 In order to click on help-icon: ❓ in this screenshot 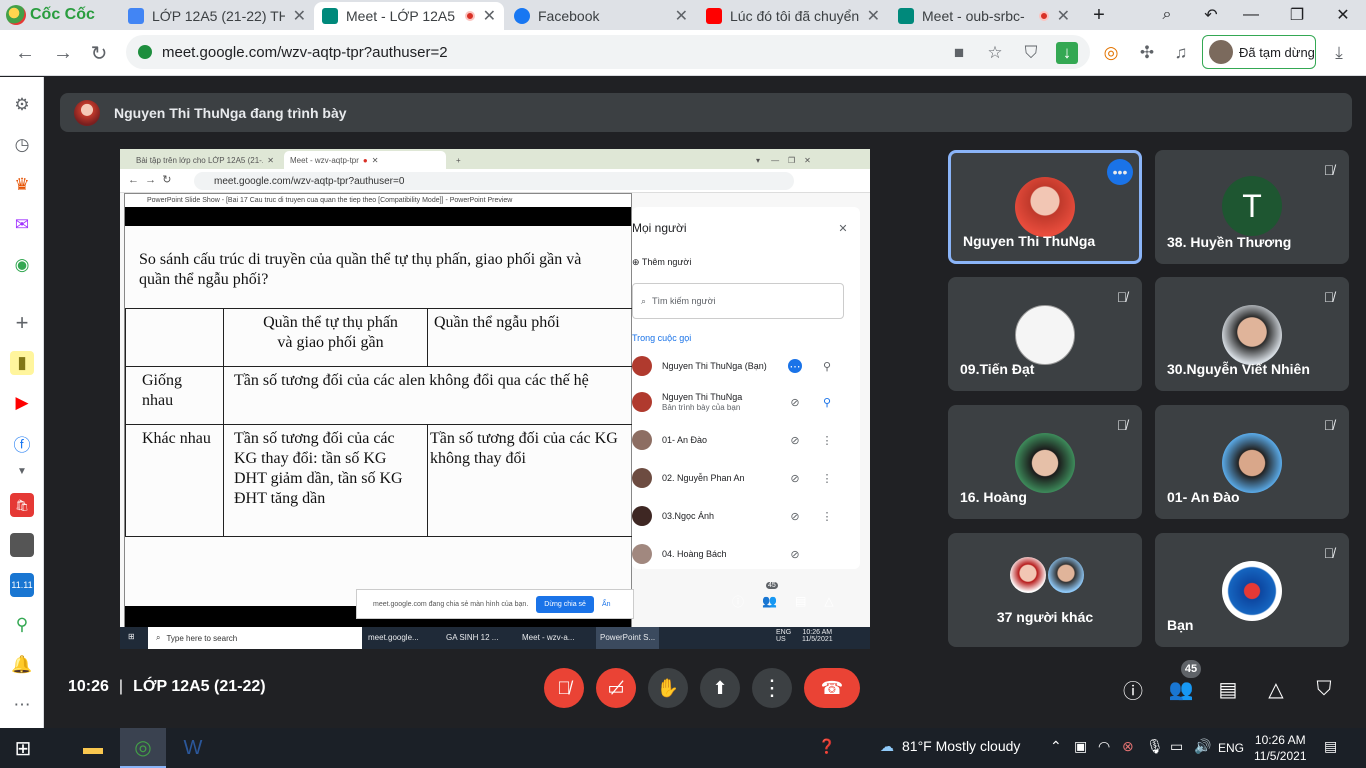, I will do `click(826, 746)`.